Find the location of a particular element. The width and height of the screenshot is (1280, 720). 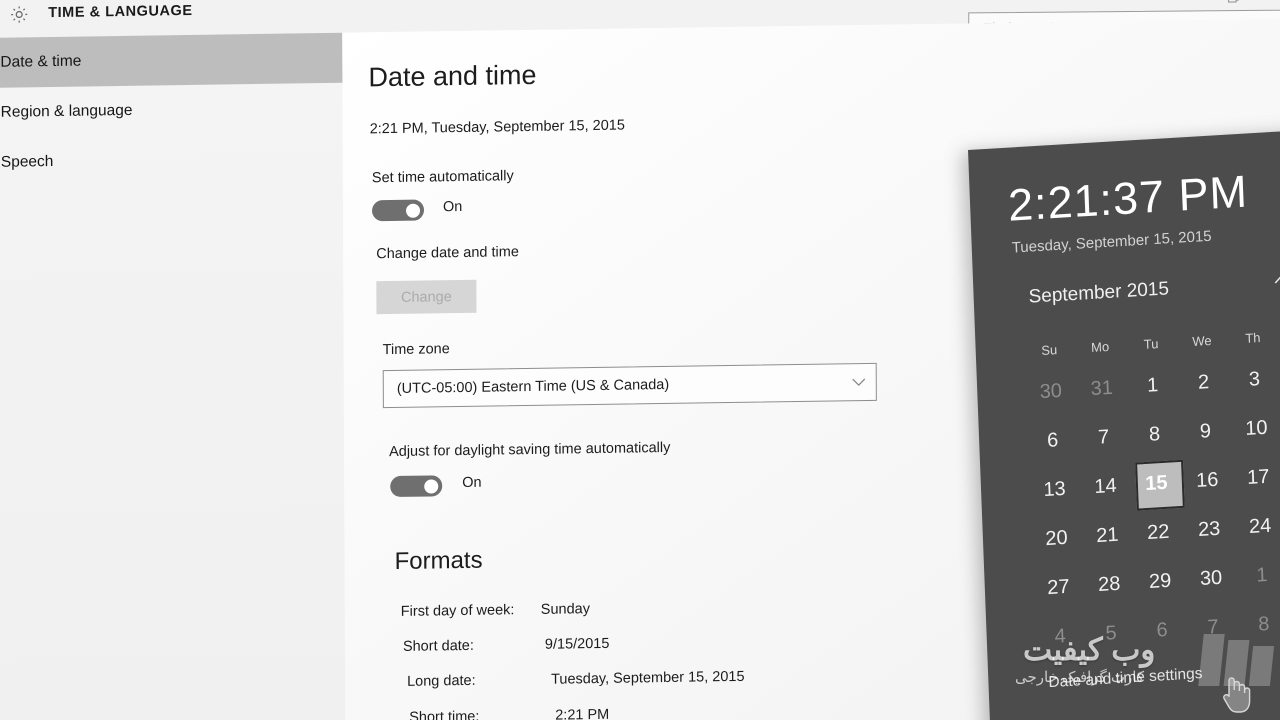

calendar-day: 3 is located at coordinates (1254, 380).